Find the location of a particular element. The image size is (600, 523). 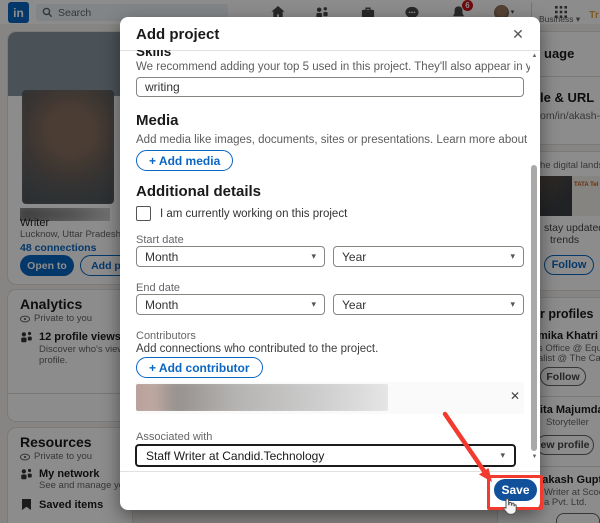

skills-heading: Skills is located at coordinates (154, 54).